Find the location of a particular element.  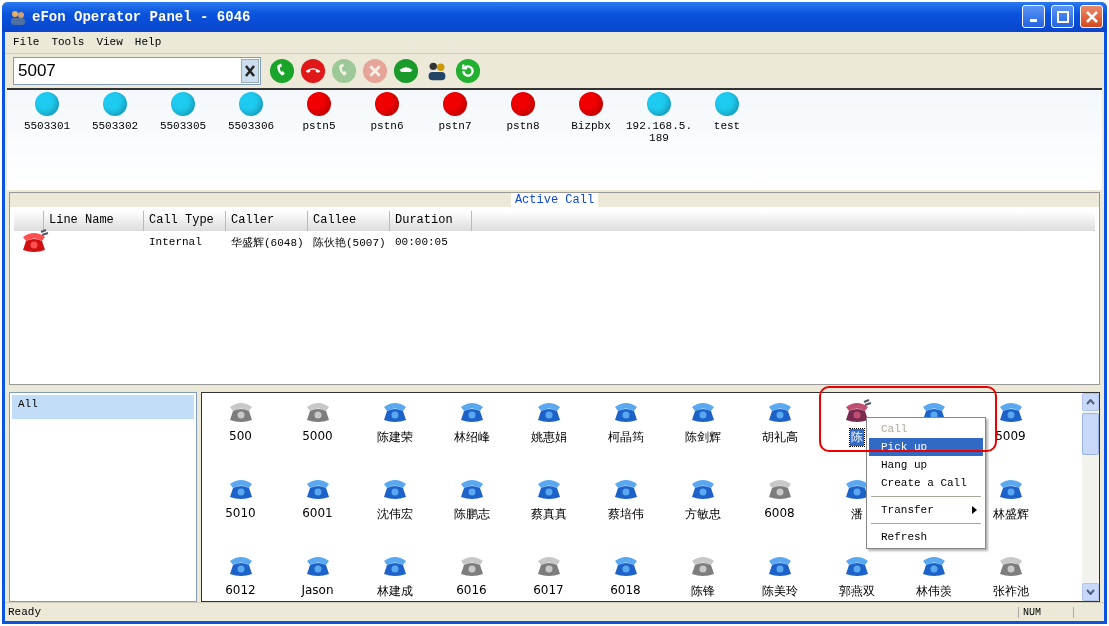

extension-label: 林盛辉 is located at coordinates (1010, 515).